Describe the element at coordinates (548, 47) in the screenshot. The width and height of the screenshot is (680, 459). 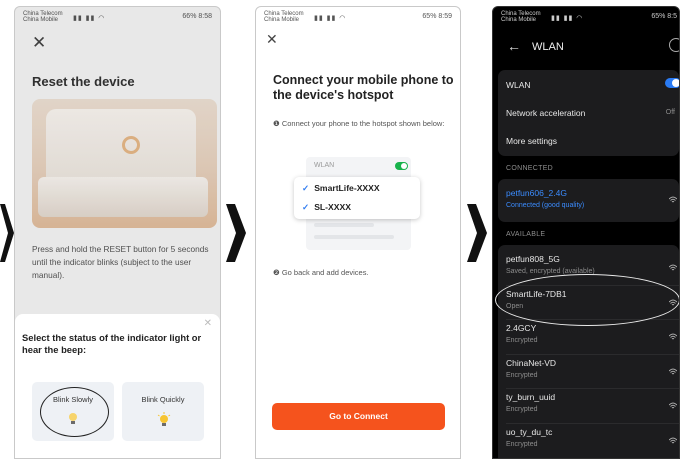
I see `page-title: WLAN` at that location.